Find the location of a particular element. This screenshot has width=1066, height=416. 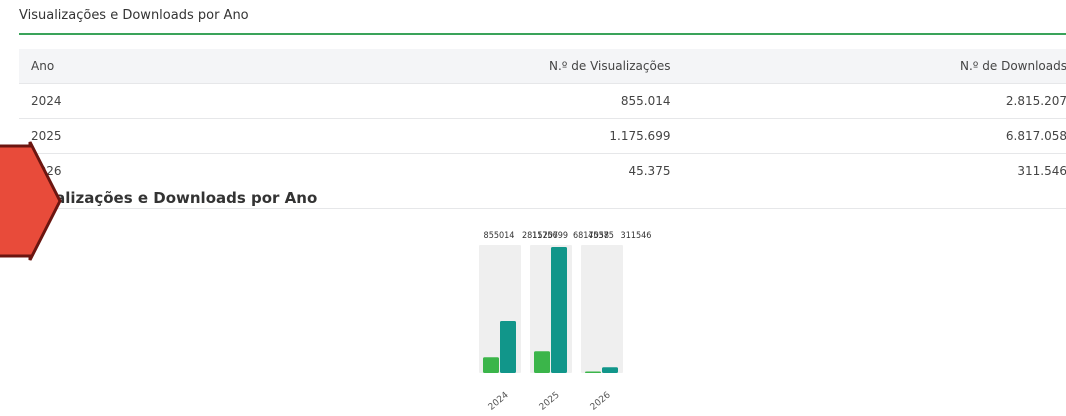

data-label: 311546 is located at coordinates (636, 236).